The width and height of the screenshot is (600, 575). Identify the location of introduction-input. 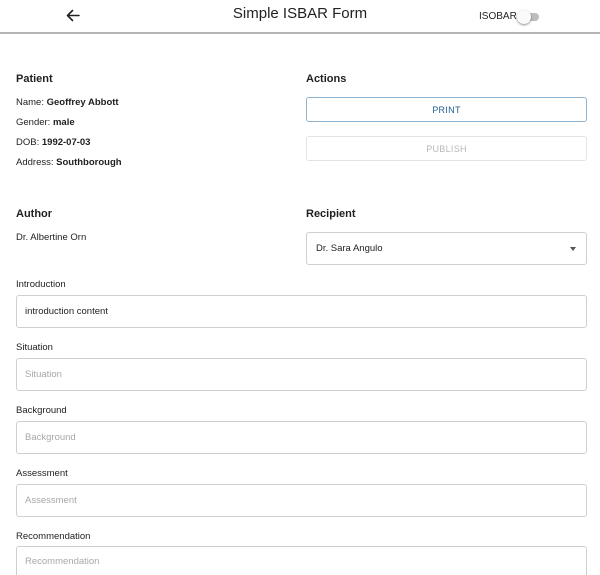
(301, 311).